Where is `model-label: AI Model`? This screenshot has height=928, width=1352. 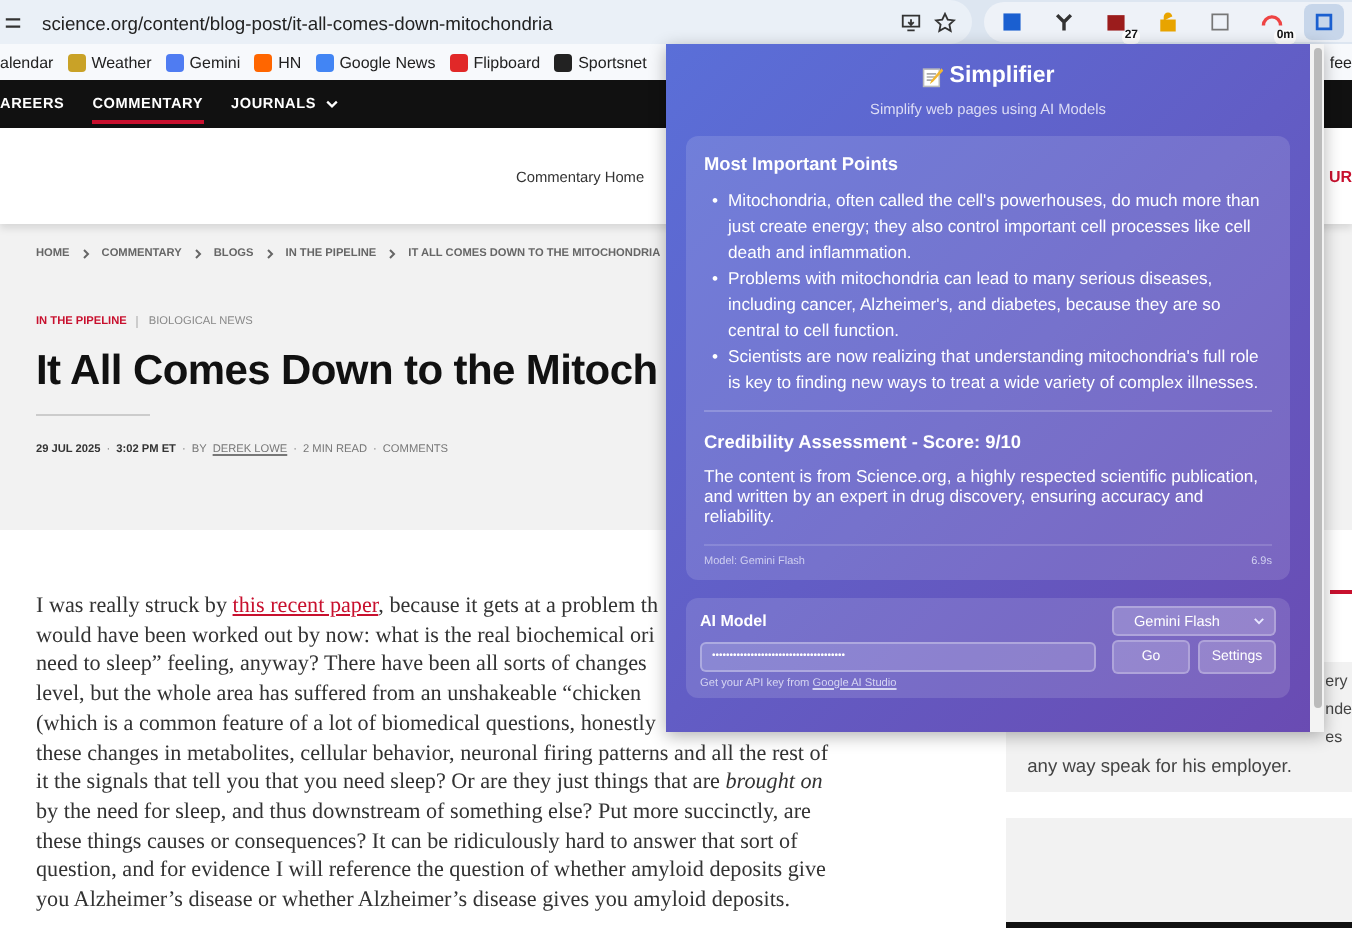 model-label: AI Model is located at coordinates (734, 620).